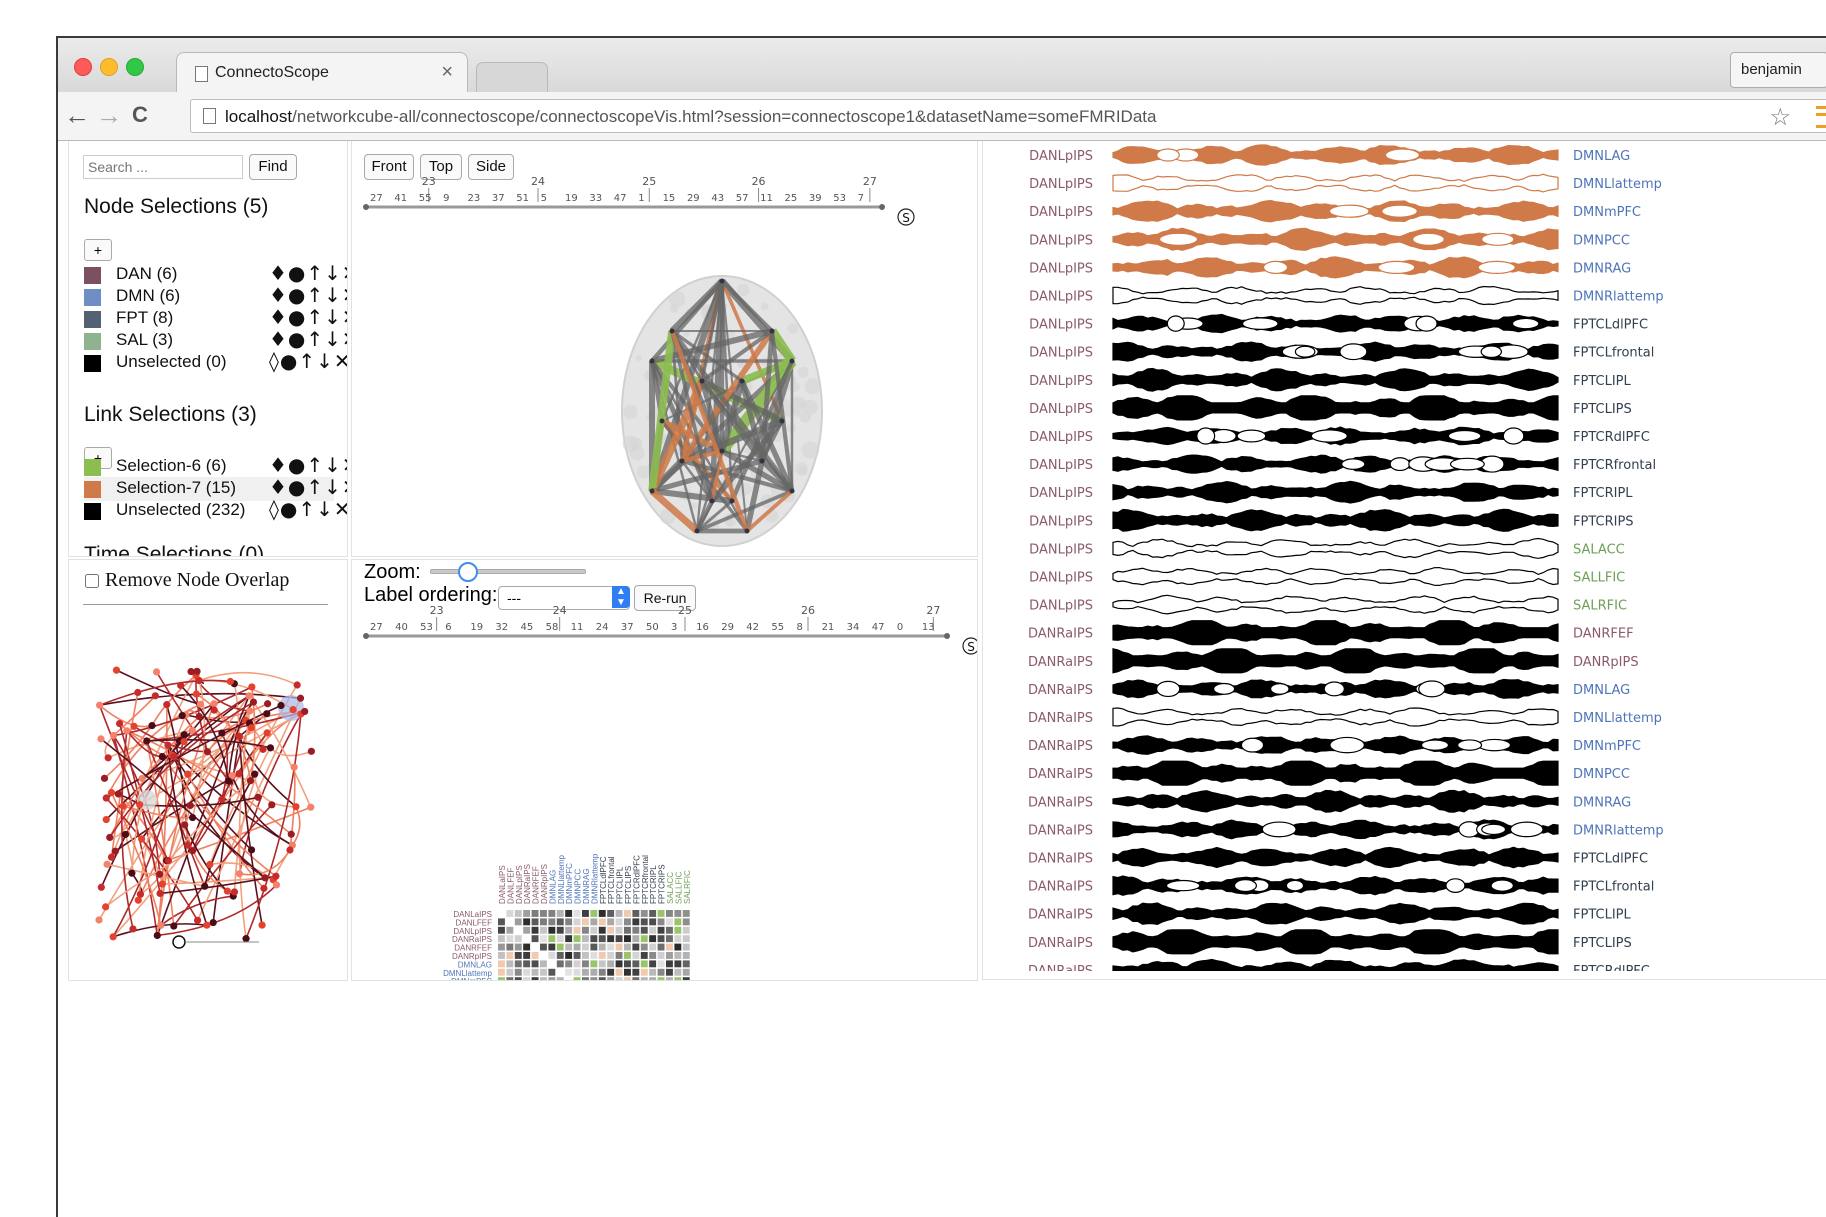 This screenshot has width=1826, height=1217. I want to click on selection-action-icons: ◊●↑↓✕, so click(308, 361).